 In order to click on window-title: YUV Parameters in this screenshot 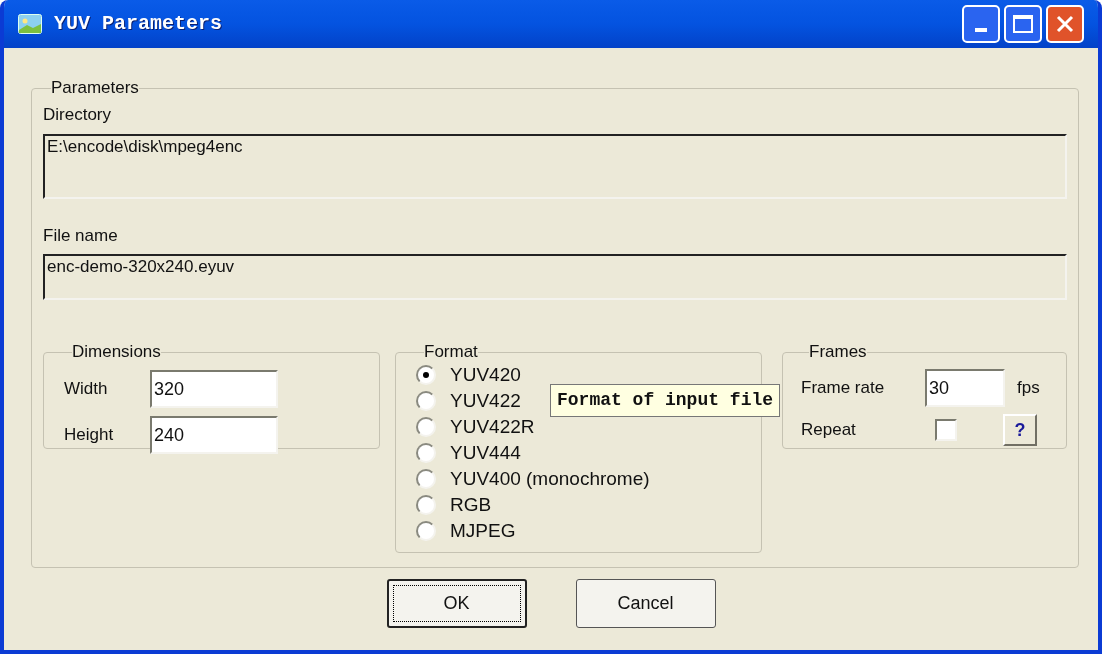, I will do `click(138, 24)`.